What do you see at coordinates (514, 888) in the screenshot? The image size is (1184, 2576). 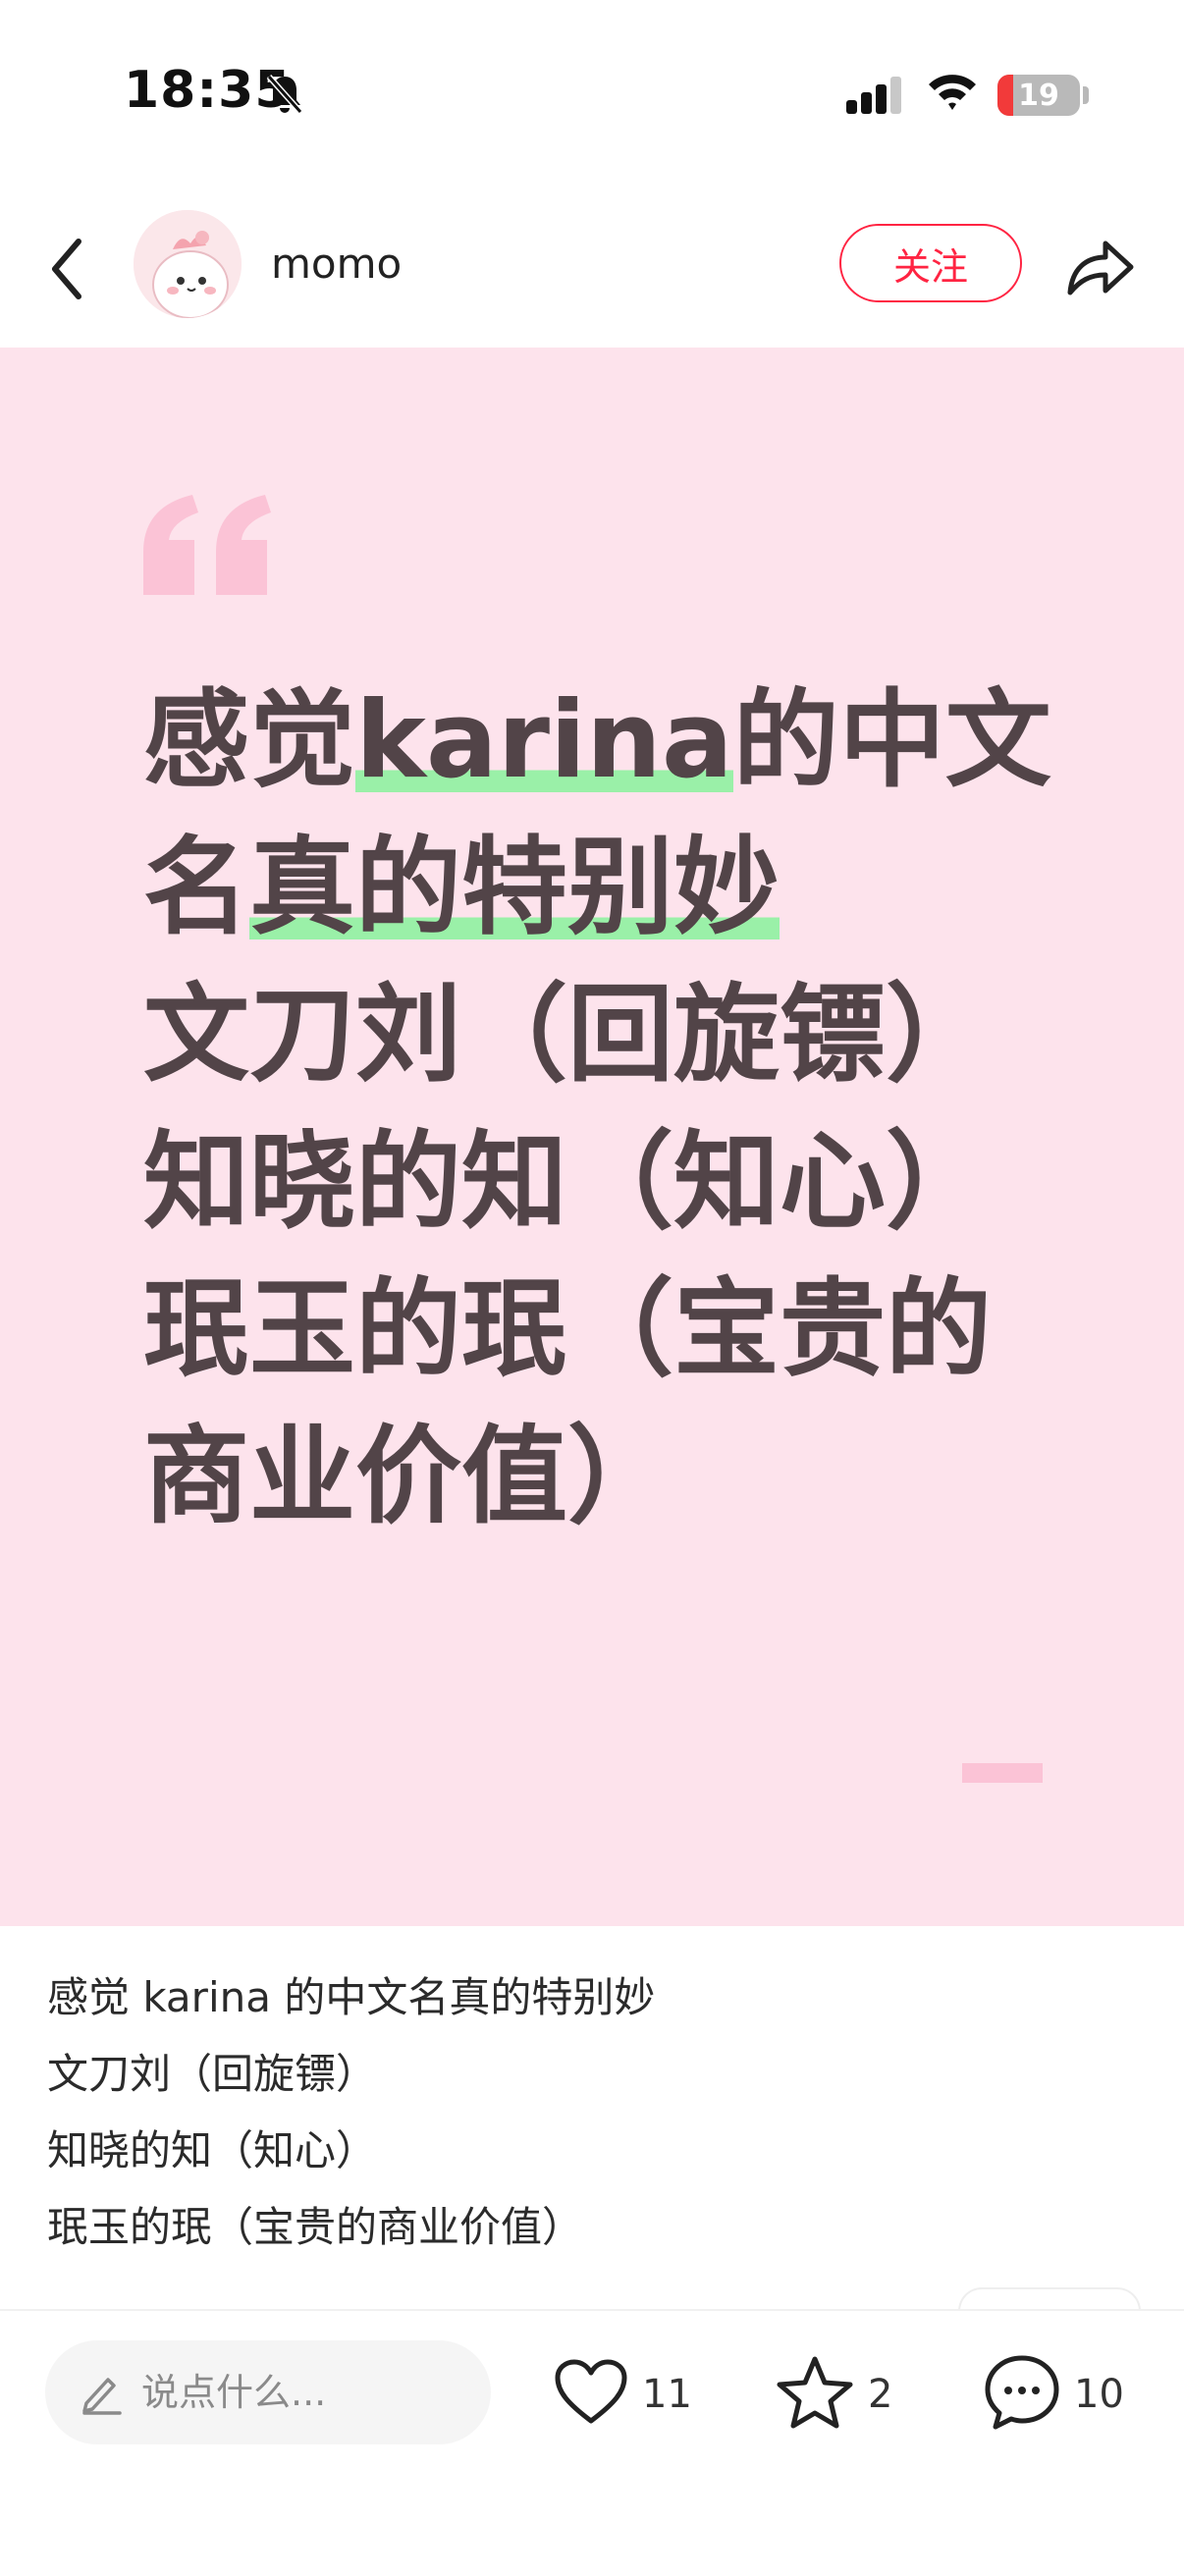 I see `card-line-2-highlight: 真的特别妙` at bounding box center [514, 888].